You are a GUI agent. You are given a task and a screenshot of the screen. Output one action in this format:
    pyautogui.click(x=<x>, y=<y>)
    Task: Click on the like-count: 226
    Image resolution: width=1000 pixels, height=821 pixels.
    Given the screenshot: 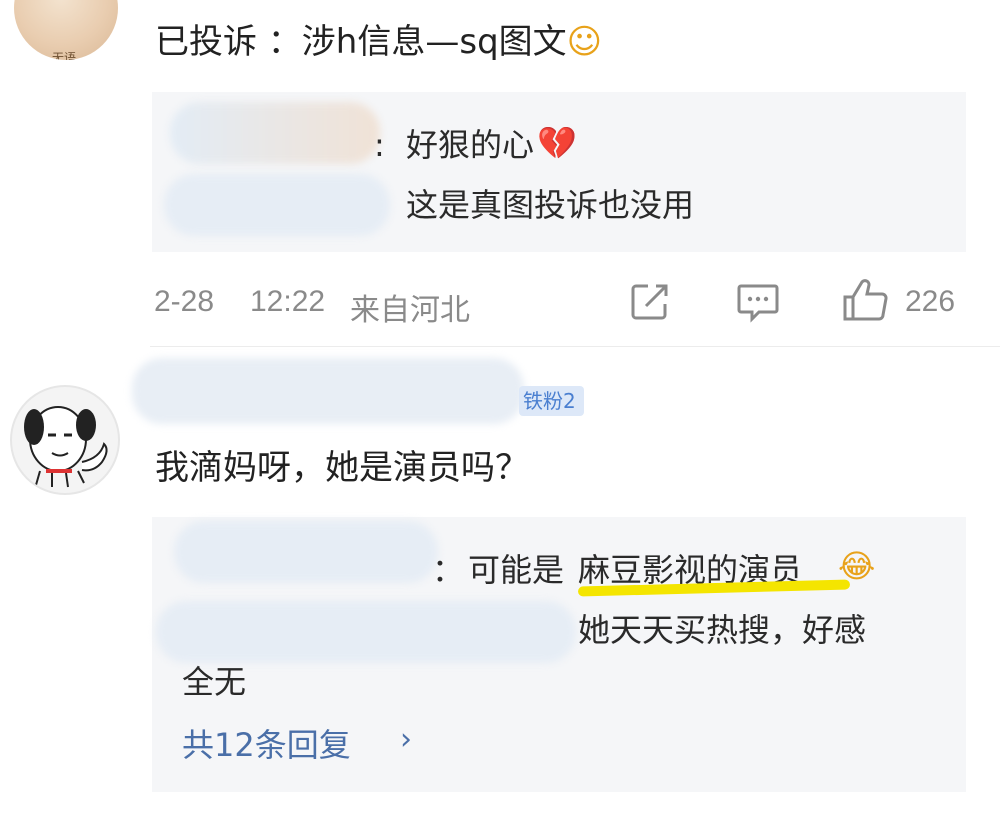 What is the action you would take?
    pyautogui.click(x=930, y=301)
    